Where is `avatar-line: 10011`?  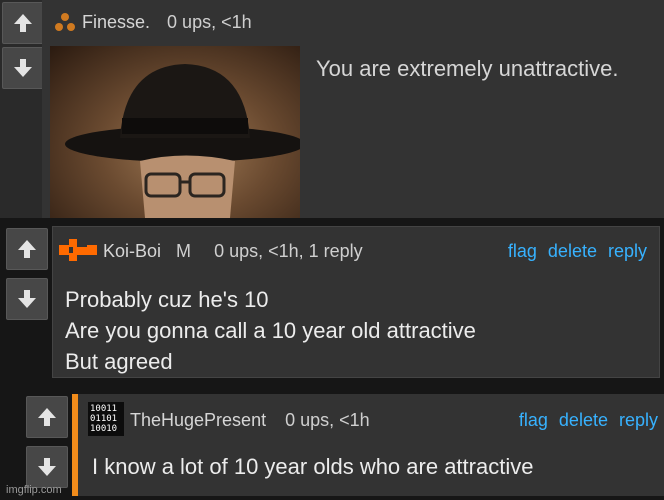 avatar-line: 10011 is located at coordinates (104, 409).